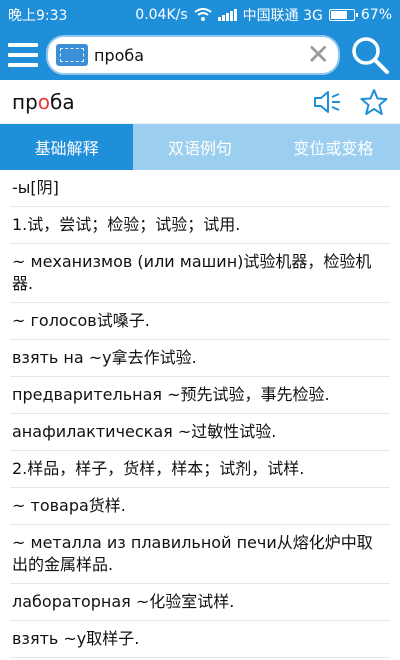 The width and height of the screenshot is (400, 660). Describe the element at coordinates (350, 102) in the screenshot. I see `headword-actions` at that location.